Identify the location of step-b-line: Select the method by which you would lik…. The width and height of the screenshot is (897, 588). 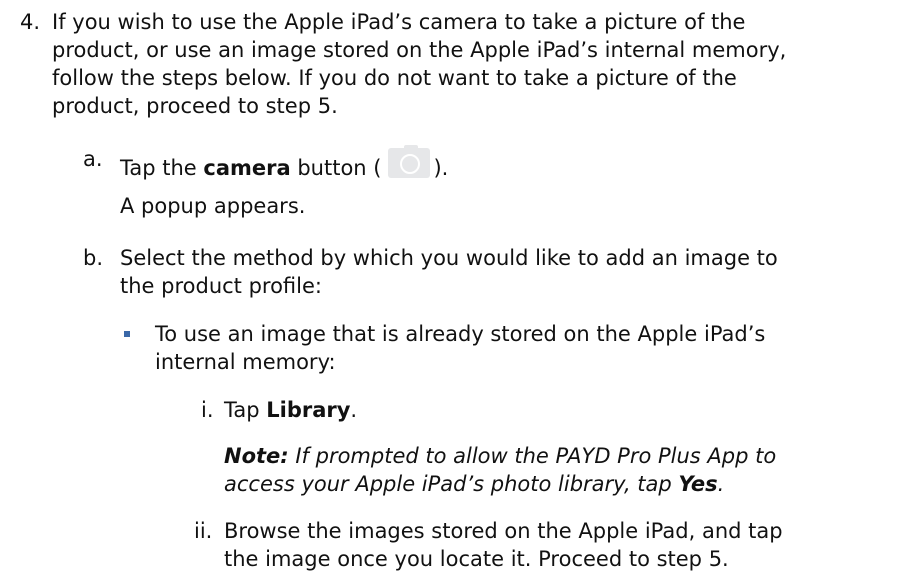
(449, 258).